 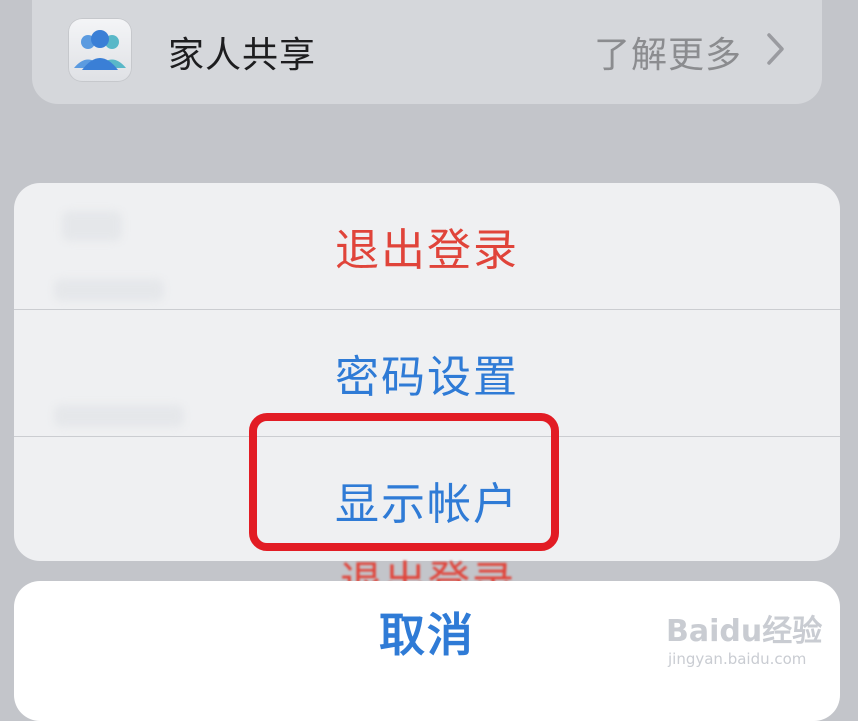 What do you see at coordinates (100, 50) in the screenshot?
I see `family-people-icon` at bounding box center [100, 50].